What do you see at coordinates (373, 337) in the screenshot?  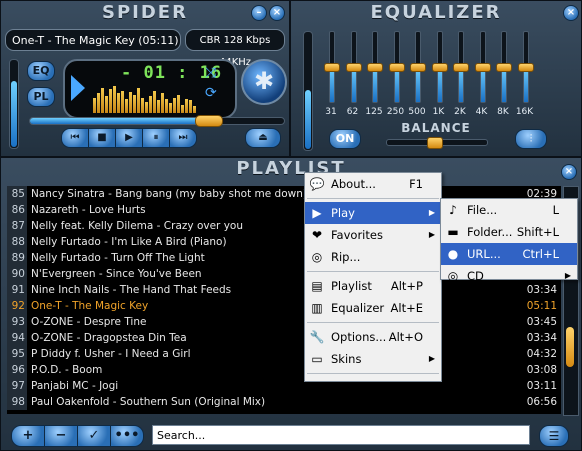 I see `menu-item-options: 🔧 Options... Alt+O` at bounding box center [373, 337].